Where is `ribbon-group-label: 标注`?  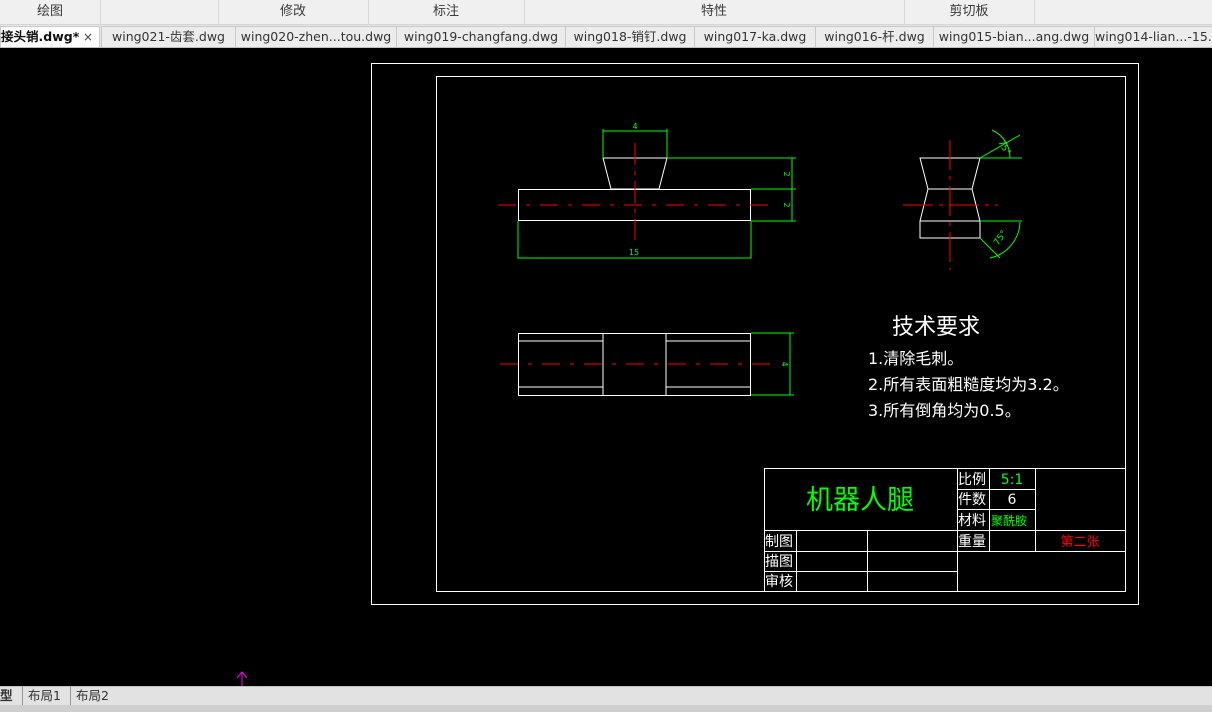 ribbon-group-label: 标注 is located at coordinates (445, 11).